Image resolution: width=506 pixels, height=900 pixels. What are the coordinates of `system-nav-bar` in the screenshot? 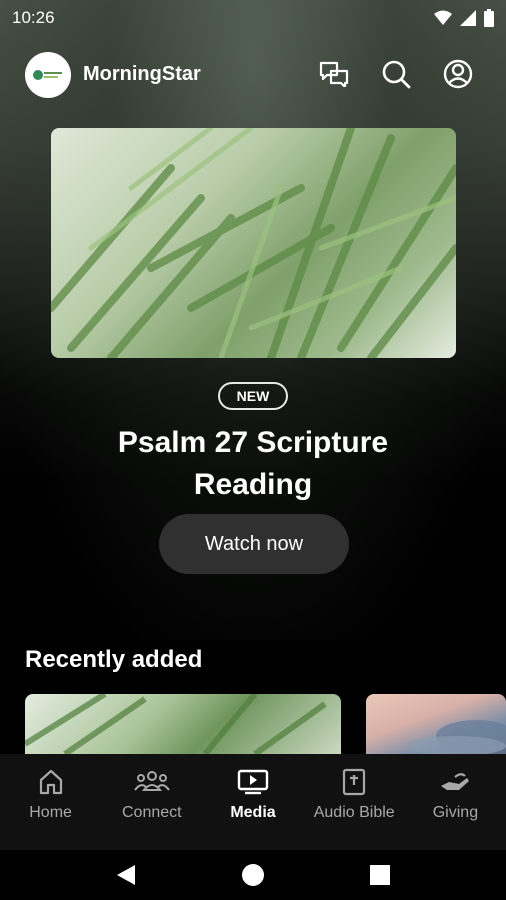 It's located at (253, 875).